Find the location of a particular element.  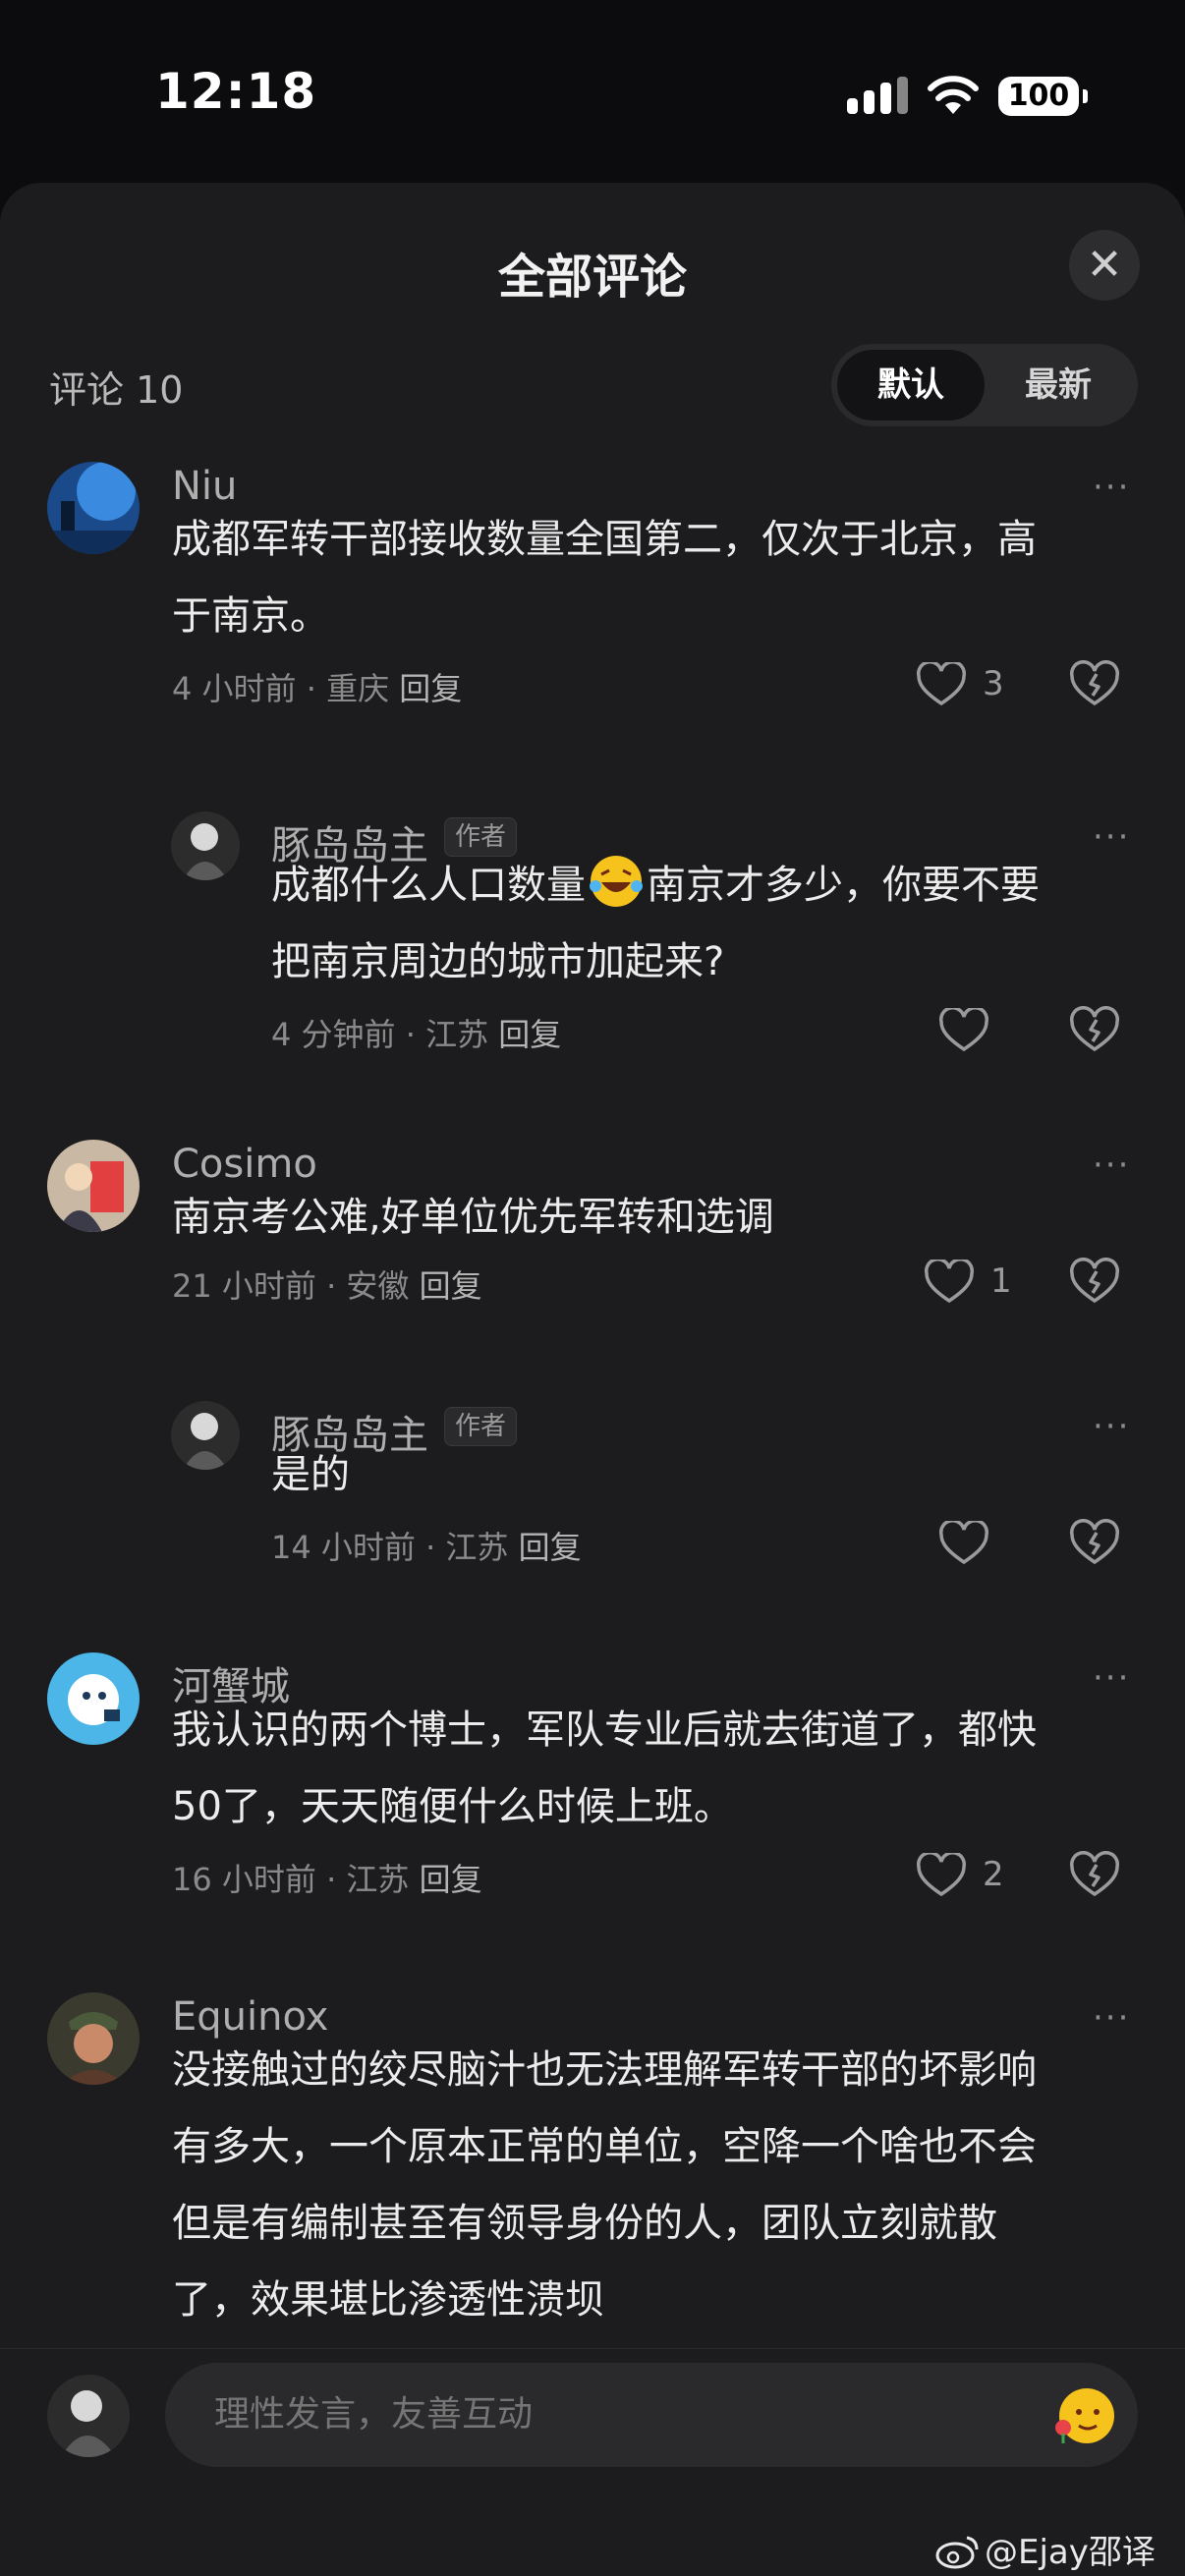

comment-text: 成都军转干部接收数量全国第二，仅次于北京，高 于南京。 is located at coordinates (604, 578).